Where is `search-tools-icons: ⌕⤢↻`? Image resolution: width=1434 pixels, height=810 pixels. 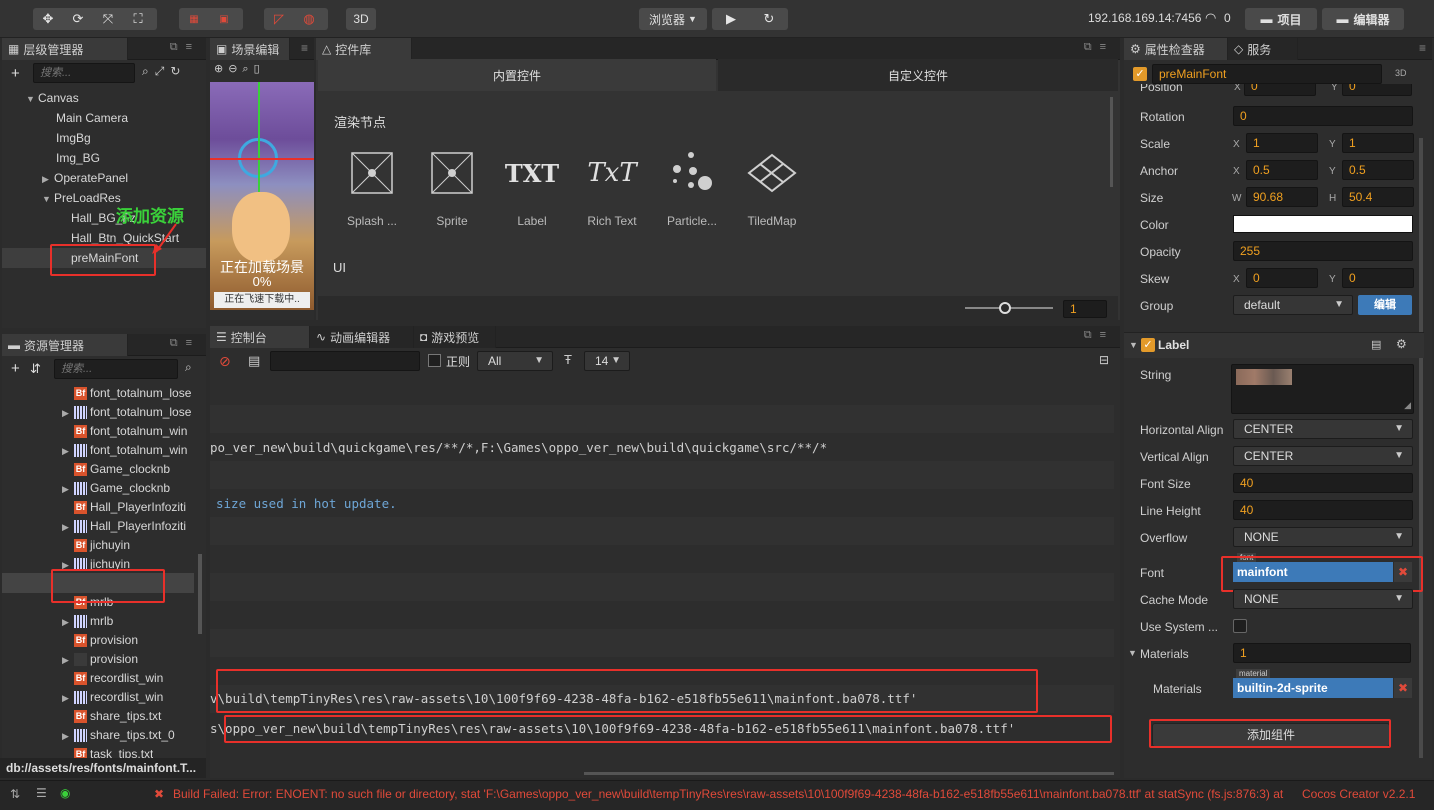
search-tools-icons: ⌕⤢↻ is located at coordinates (164, 71).